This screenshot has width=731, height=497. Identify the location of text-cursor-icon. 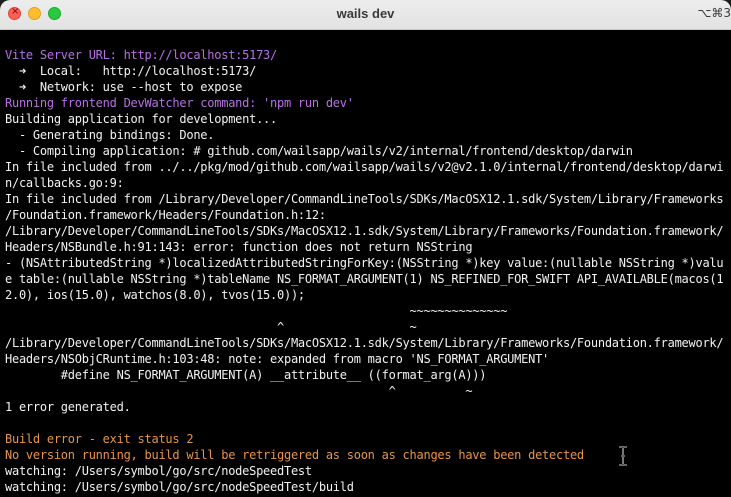
(623, 456).